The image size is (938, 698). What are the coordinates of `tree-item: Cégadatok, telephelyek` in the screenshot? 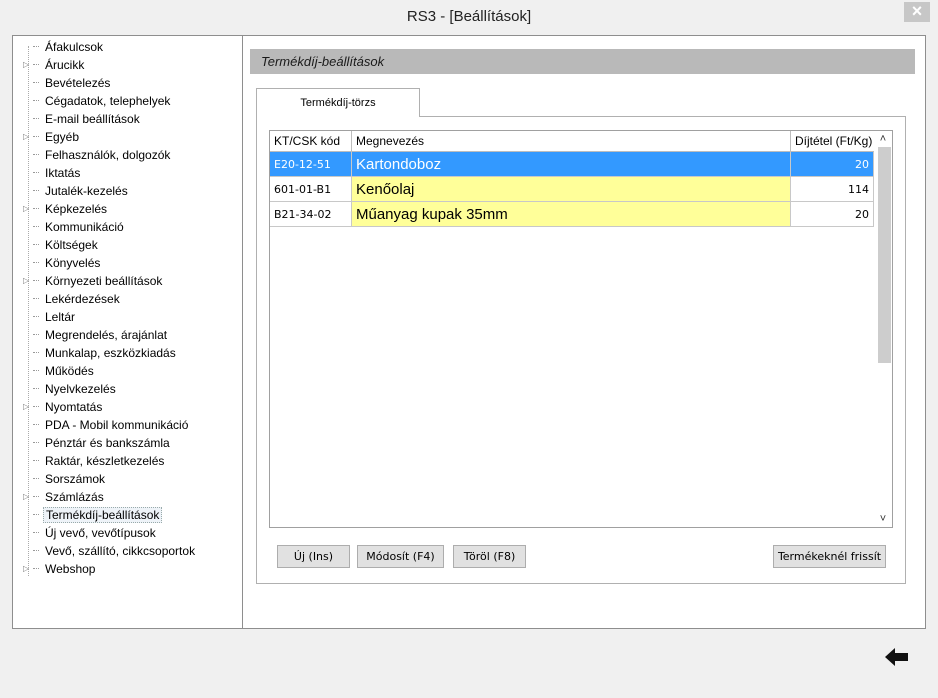 It's located at (97, 101).